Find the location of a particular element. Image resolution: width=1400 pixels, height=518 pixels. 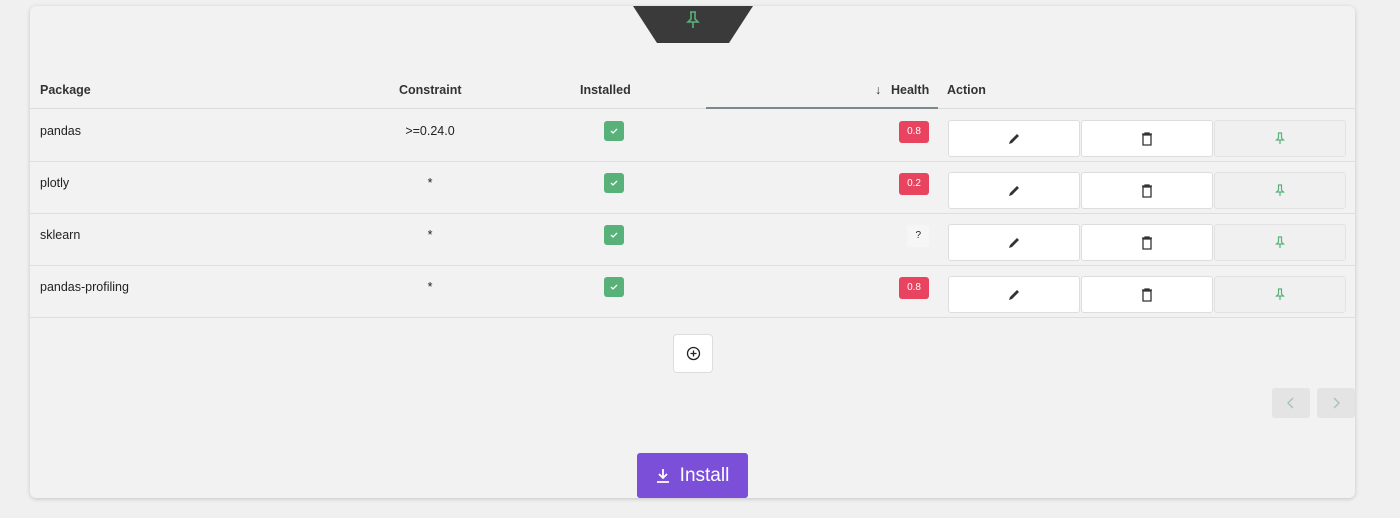

sort-desc-icon: ↓ is located at coordinates (878, 90).